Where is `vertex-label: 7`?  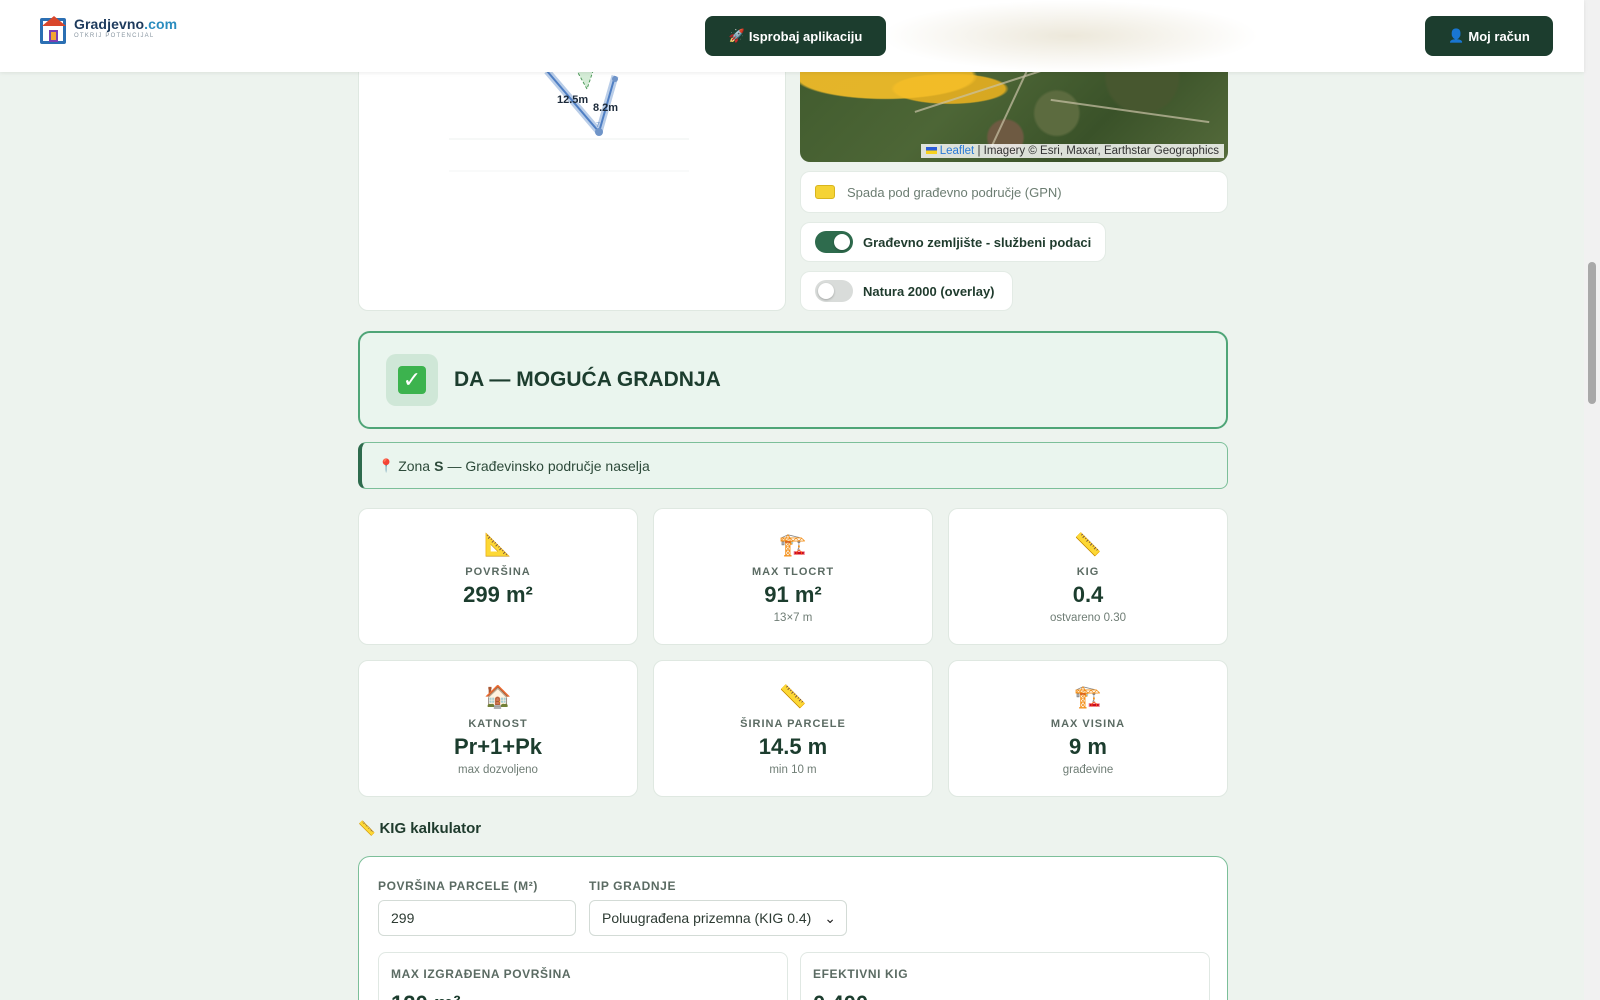 vertex-label: 7 is located at coordinates (598, 125).